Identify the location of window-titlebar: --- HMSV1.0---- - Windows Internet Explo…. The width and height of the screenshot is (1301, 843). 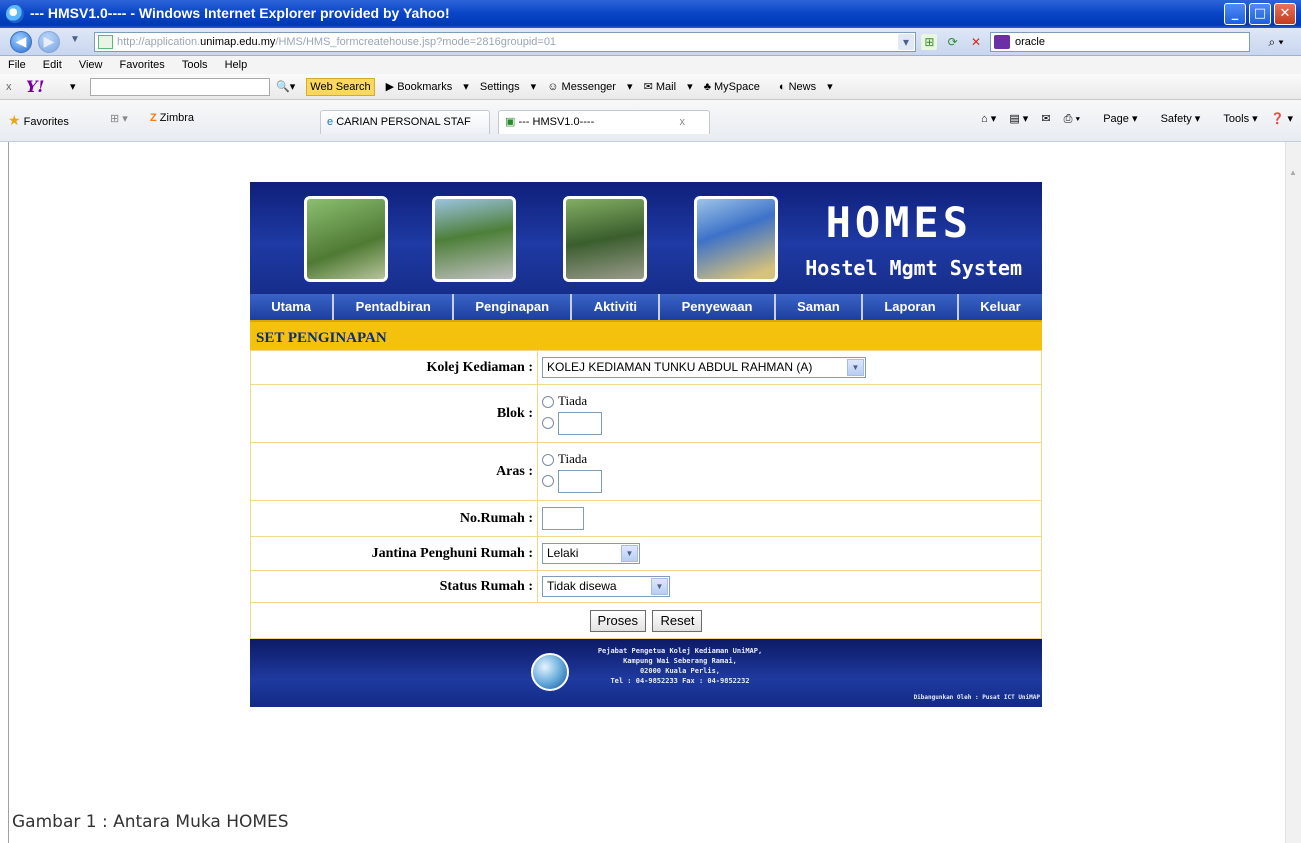
(650, 14).